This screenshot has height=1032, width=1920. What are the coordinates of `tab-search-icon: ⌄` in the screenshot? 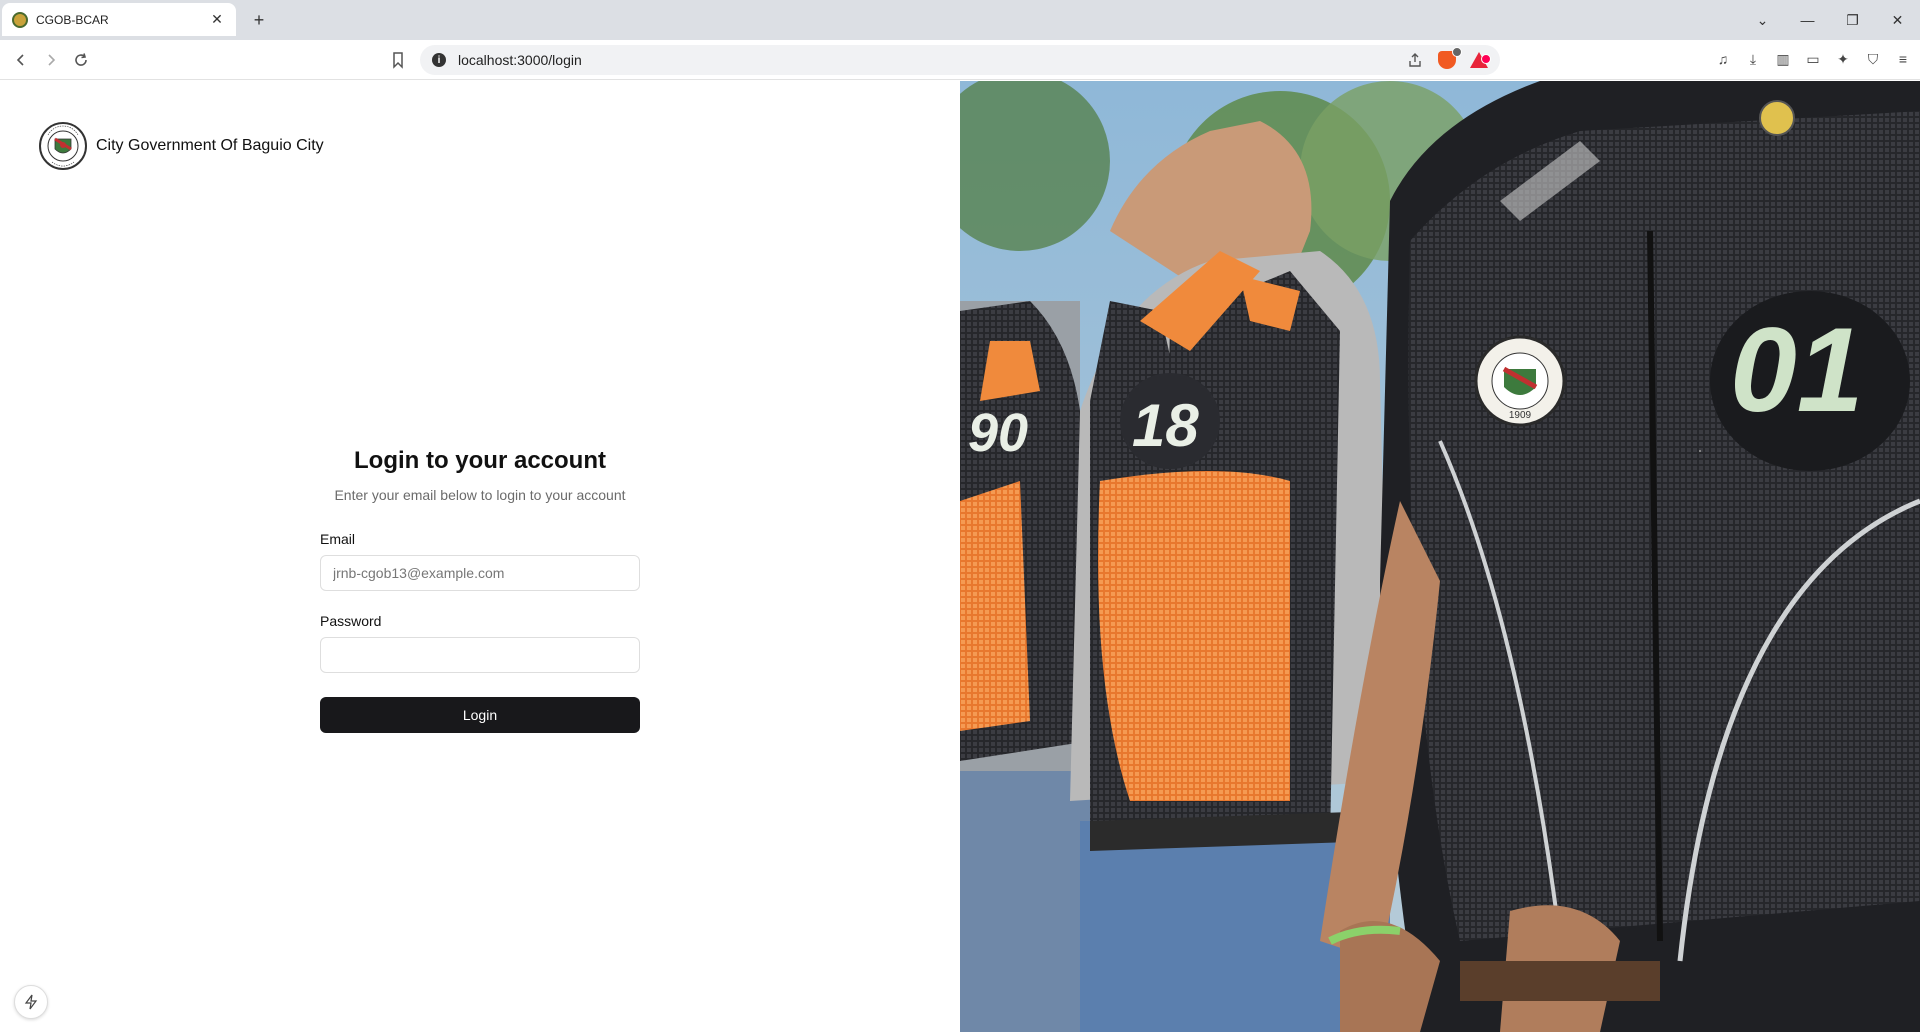 It's located at (1762, 20).